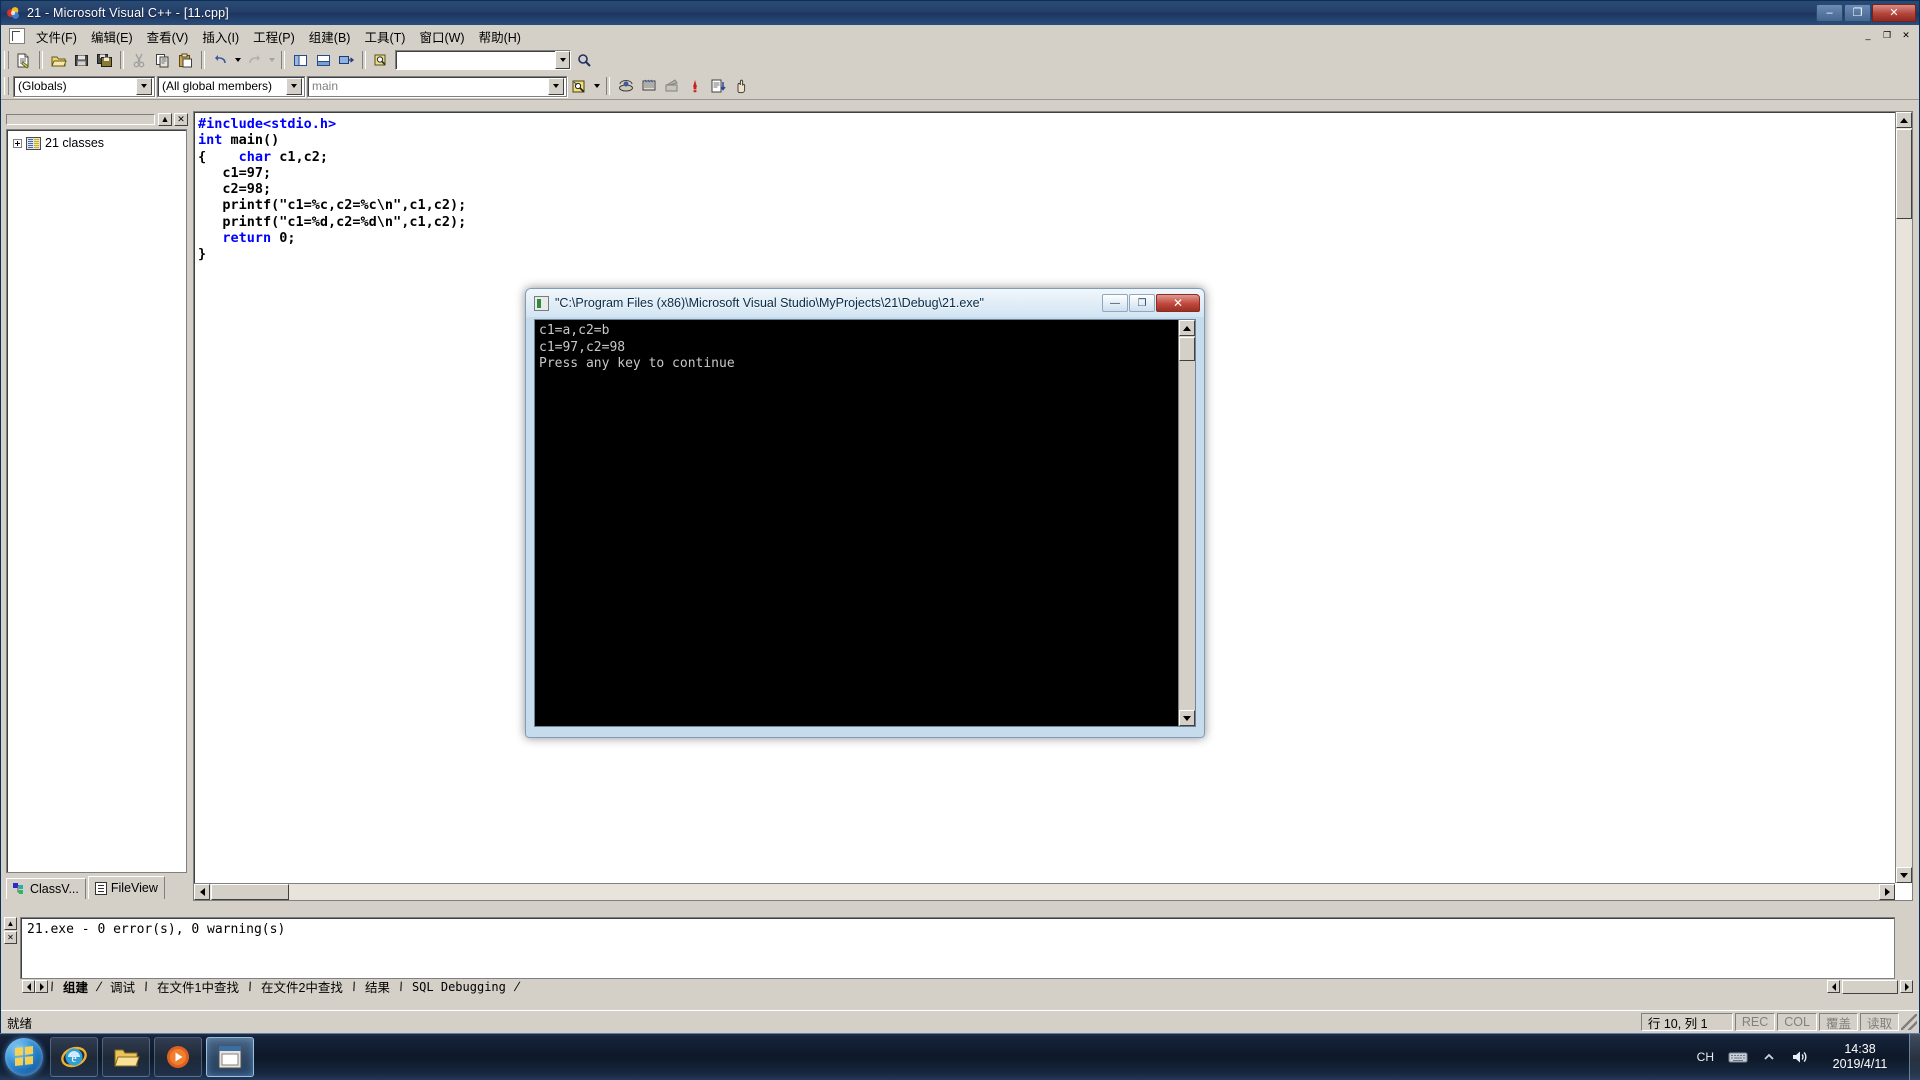 This screenshot has height=1080, width=1920. Describe the element at coordinates (1894, 13) in the screenshot. I see `close-button: ✕` at that location.